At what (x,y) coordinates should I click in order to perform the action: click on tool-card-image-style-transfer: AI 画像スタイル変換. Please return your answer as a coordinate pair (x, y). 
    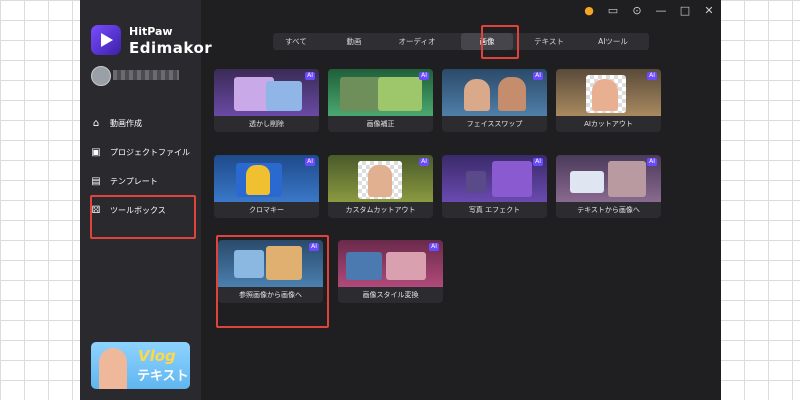
    Looking at the image, I should click on (390, 271).